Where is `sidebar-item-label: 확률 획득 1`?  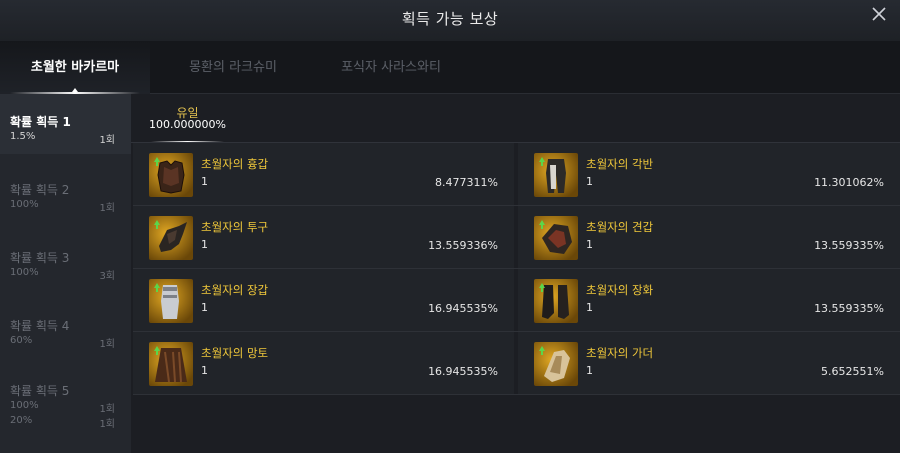 sidebar-item-label: 확률 획득 1 is located at coordinates (40, 122).